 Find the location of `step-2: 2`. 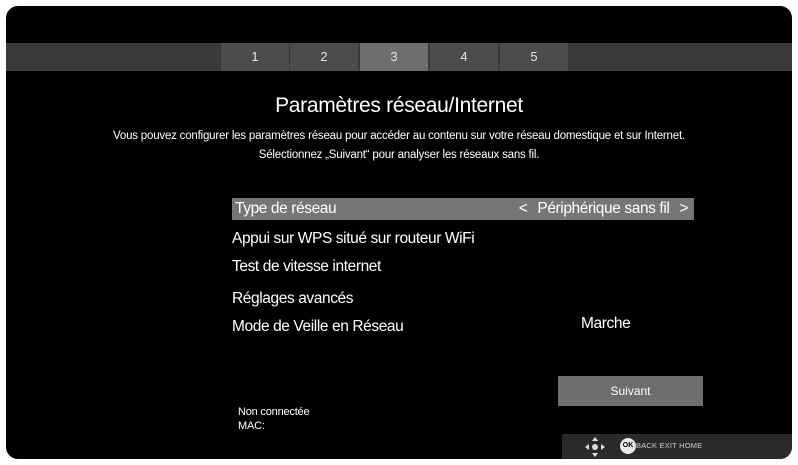

step-2: 2 is located at coordinates (324, 57).